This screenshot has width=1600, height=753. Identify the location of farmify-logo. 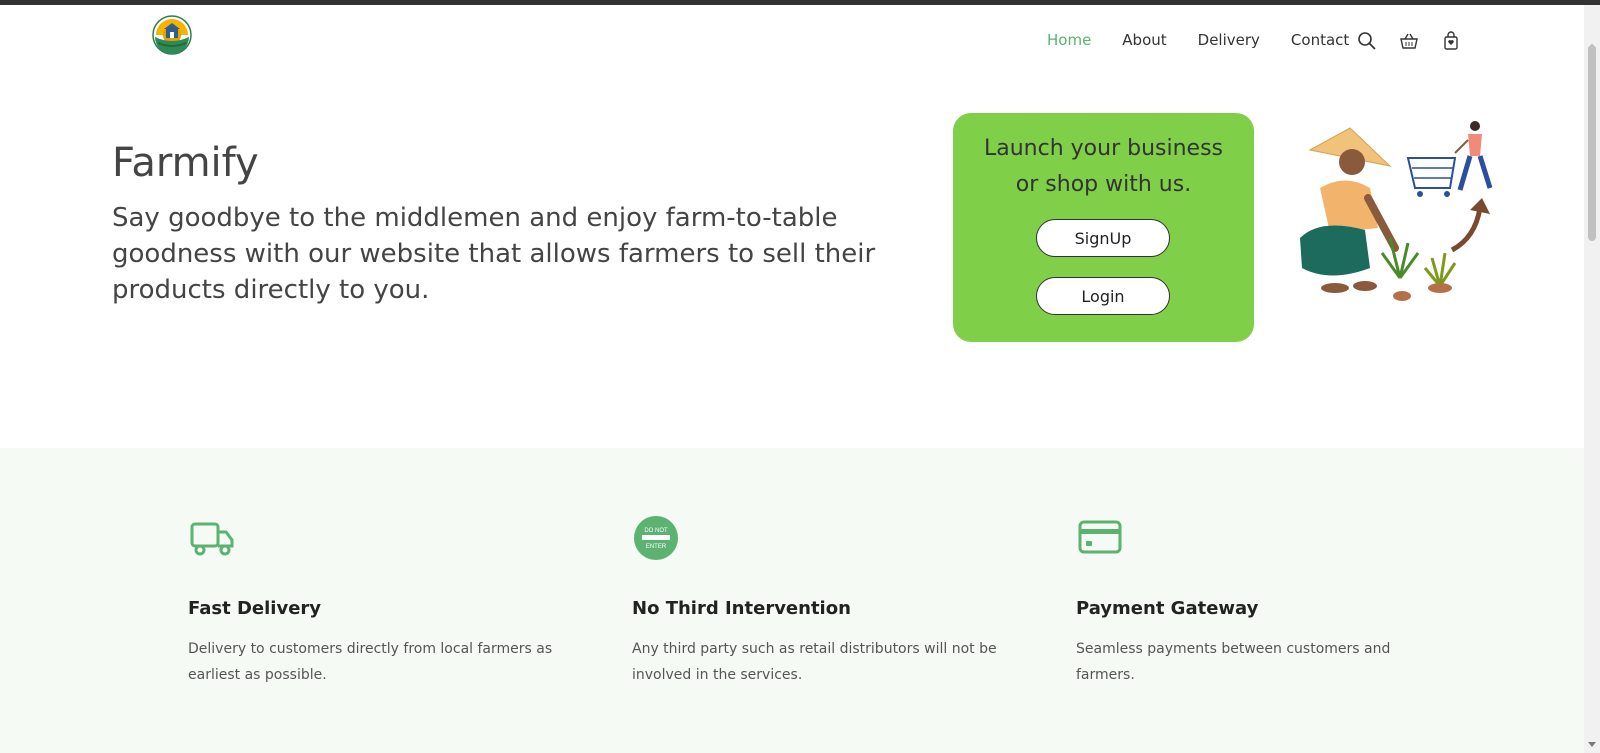
(172, 35).